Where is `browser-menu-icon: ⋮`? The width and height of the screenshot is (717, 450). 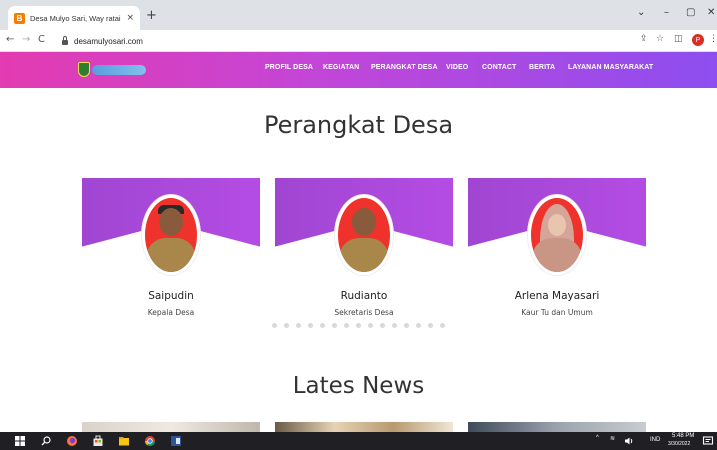
browser-menu-icon: ⋮ is located at coordinates (713, 39).